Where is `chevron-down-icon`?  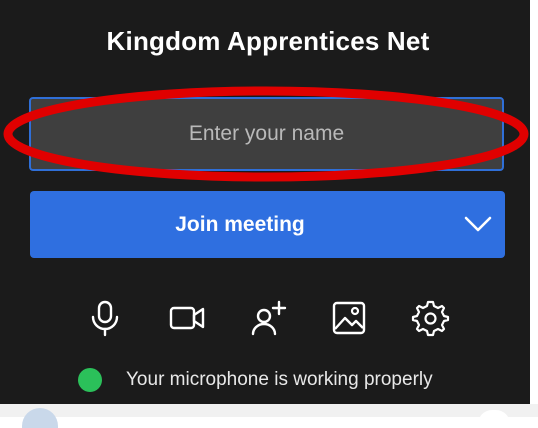
chevron-down-icon is located at coordinates (478, 224).